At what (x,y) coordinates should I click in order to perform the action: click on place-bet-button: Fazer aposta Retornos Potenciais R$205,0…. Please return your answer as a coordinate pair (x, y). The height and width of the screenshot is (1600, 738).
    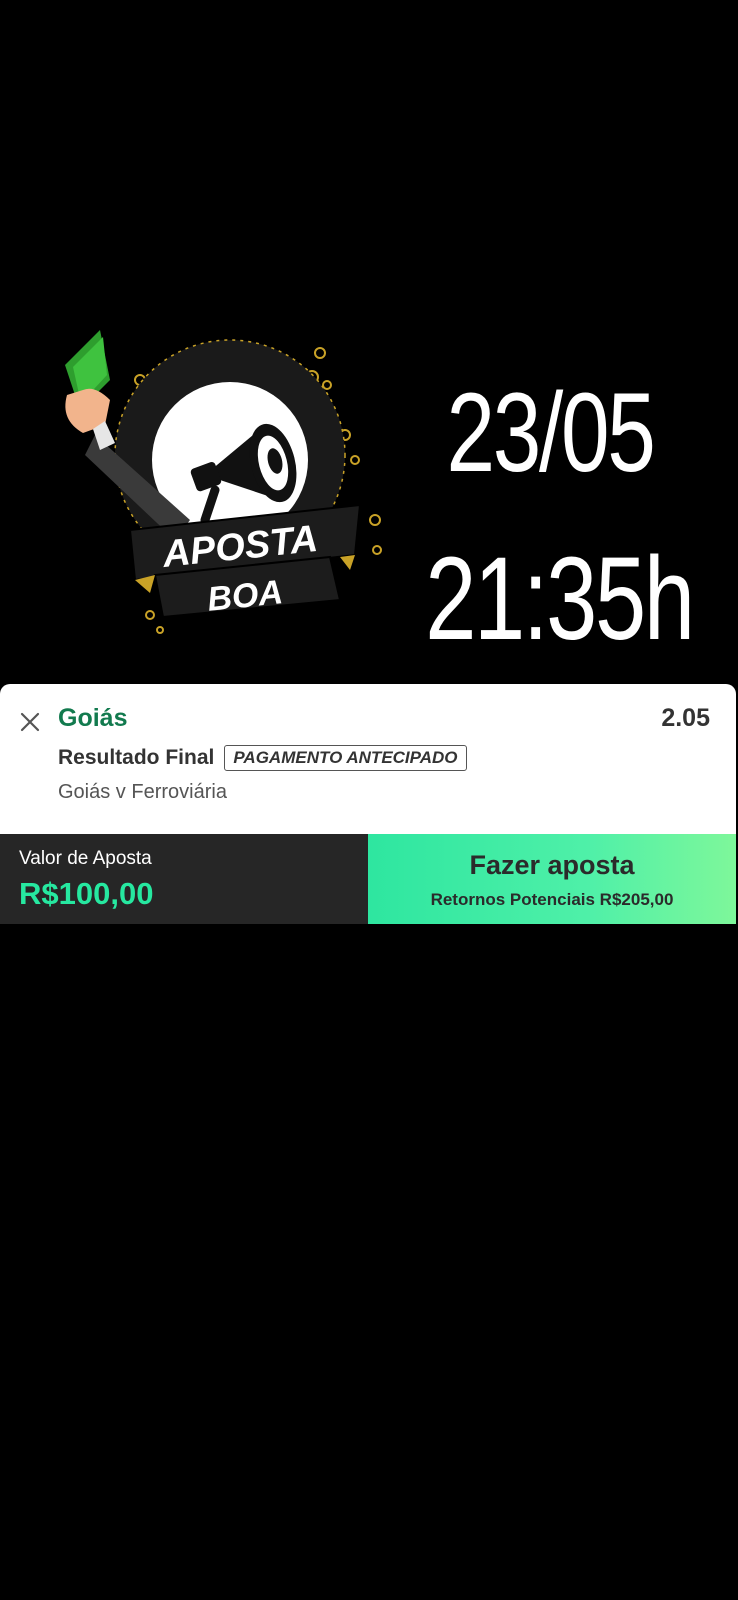
    Looking at the image, I should click on (552, 879).